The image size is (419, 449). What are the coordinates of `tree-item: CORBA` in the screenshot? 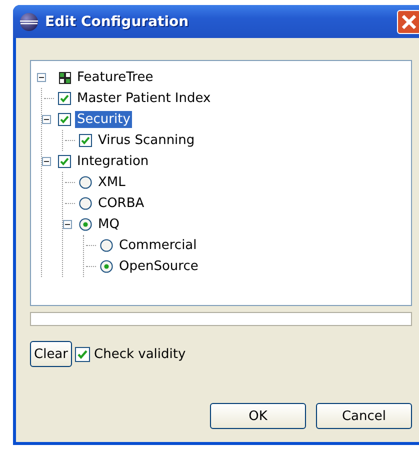 It's located at (121, 203).